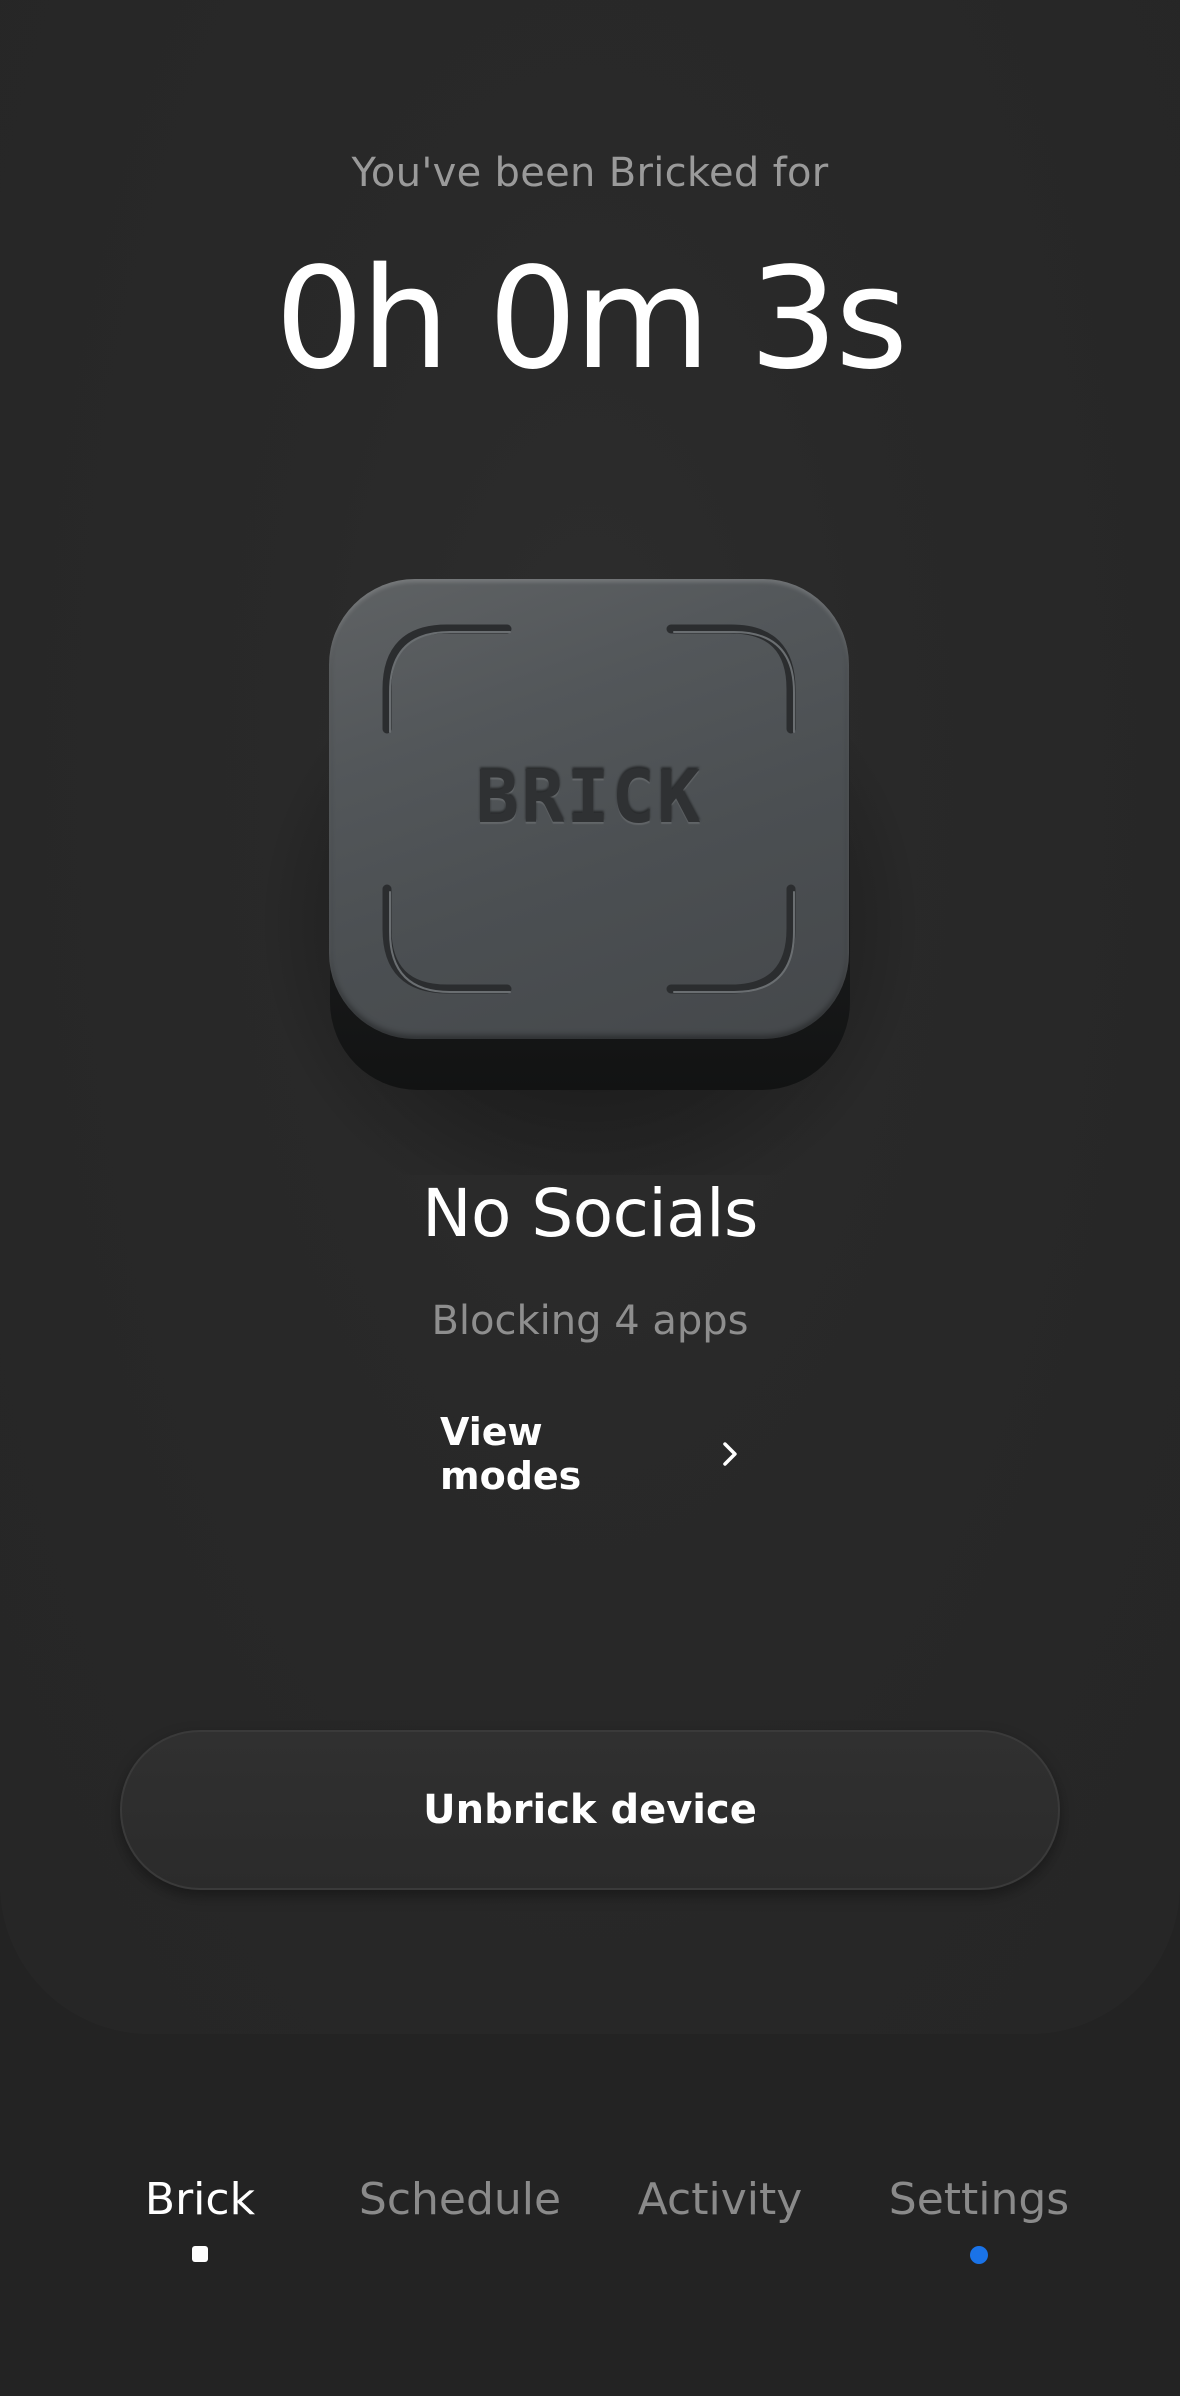 The width and height of the screenshot is (1180, 2396). I want to click on tab-settings-label: Settings, so click(979, 2199).